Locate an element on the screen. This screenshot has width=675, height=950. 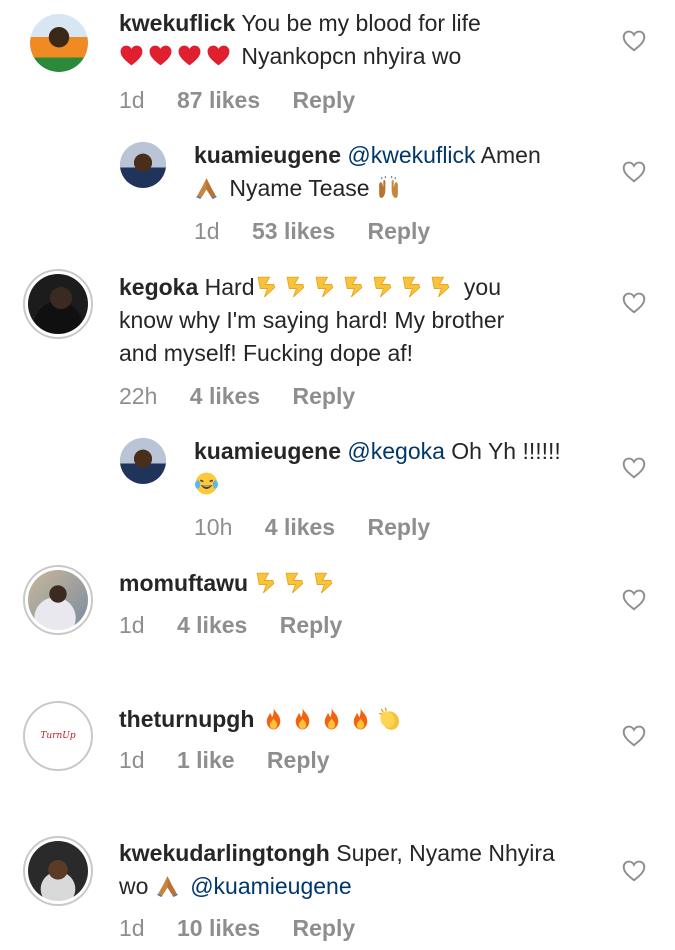
comment-text: Hard is located at coordinates (229, 287).